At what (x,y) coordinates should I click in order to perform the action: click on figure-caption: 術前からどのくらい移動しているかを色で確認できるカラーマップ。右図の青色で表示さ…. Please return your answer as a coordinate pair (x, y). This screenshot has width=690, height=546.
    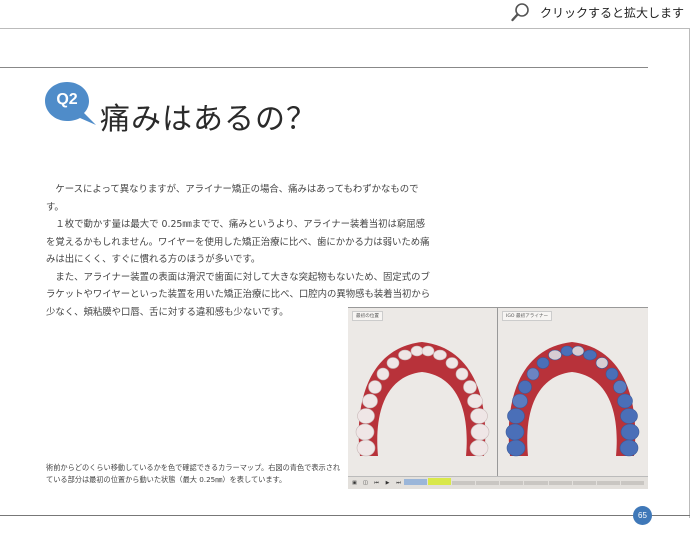
    Looking at the image, I should click on (193, 473).